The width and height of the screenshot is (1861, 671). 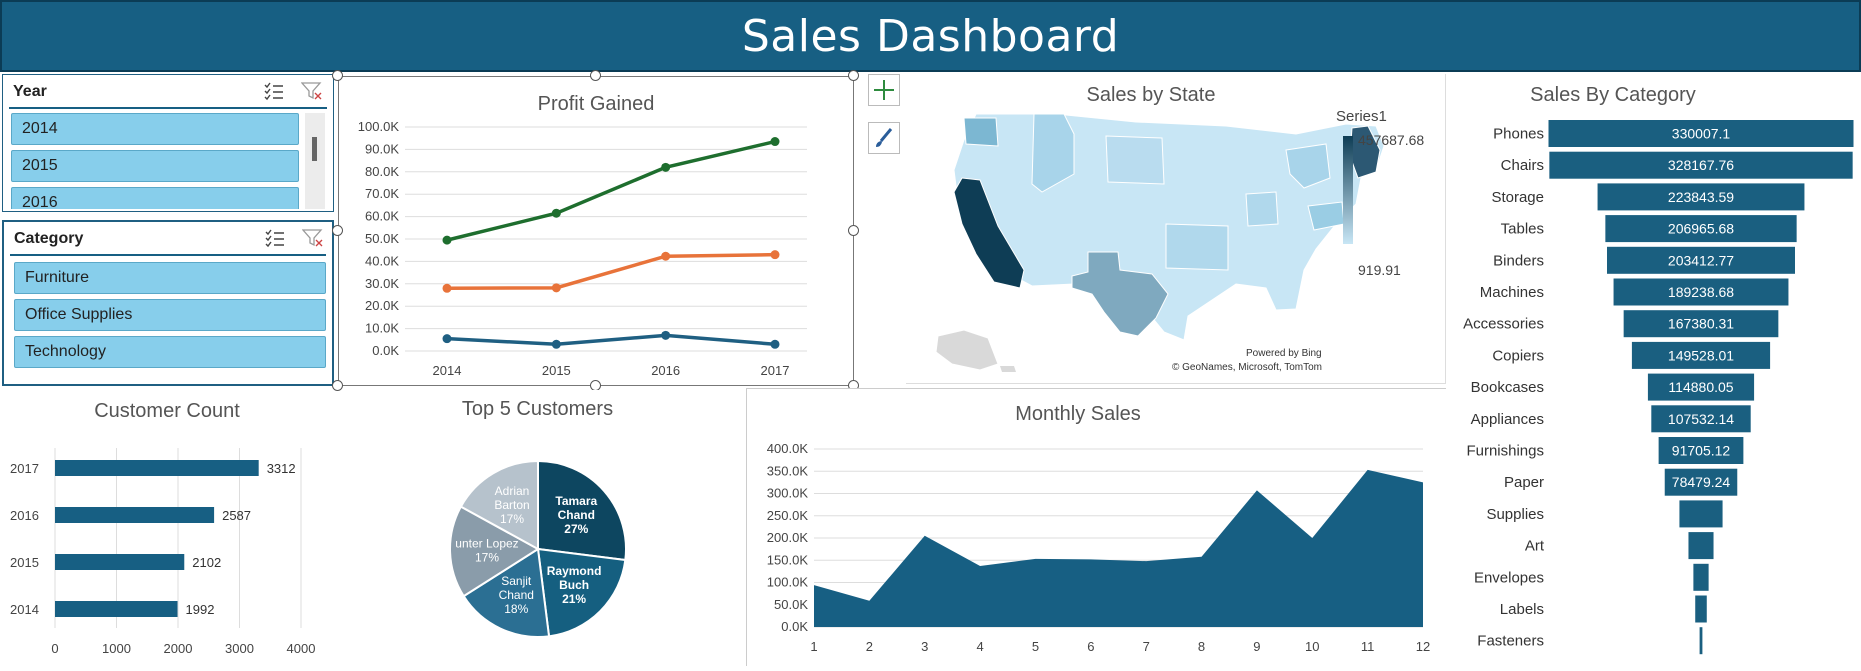 What do you see at coordinates (170, 278) in the screenshot?
I see `slicer-item-furniture: Furniture` at bounding box center [170, 278].